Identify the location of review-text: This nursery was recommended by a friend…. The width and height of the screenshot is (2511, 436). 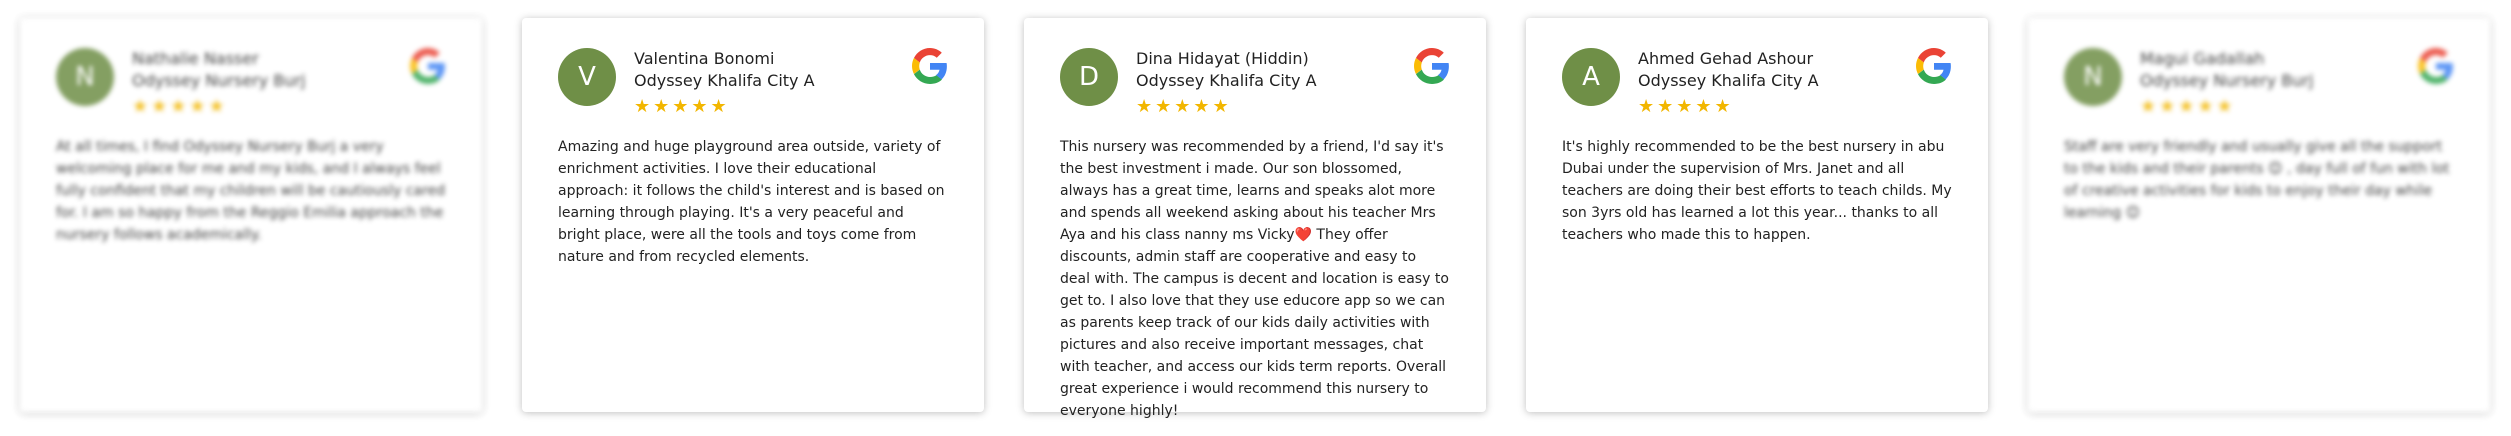
(1254, 279).